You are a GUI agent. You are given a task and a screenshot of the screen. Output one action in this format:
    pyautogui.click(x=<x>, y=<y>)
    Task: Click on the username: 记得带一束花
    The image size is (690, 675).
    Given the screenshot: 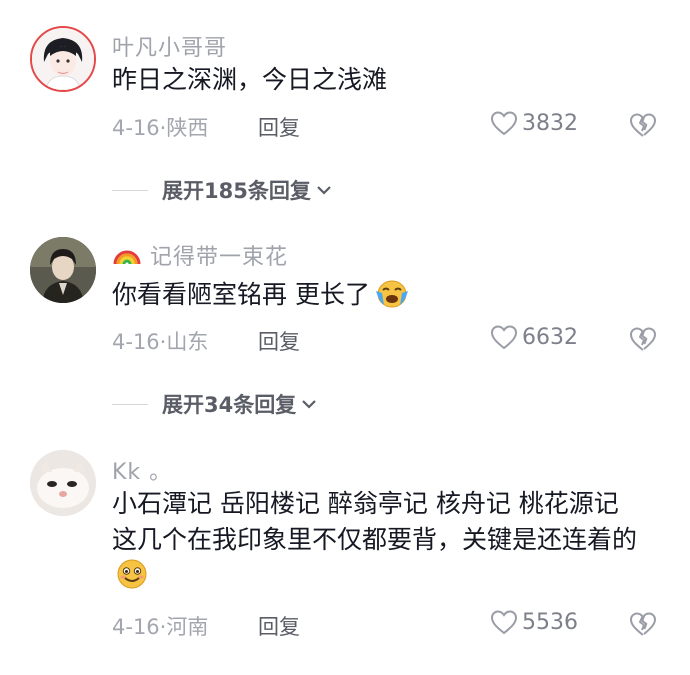 What is the action you would take?
    pyautogui.click(x=200, y=255)
    